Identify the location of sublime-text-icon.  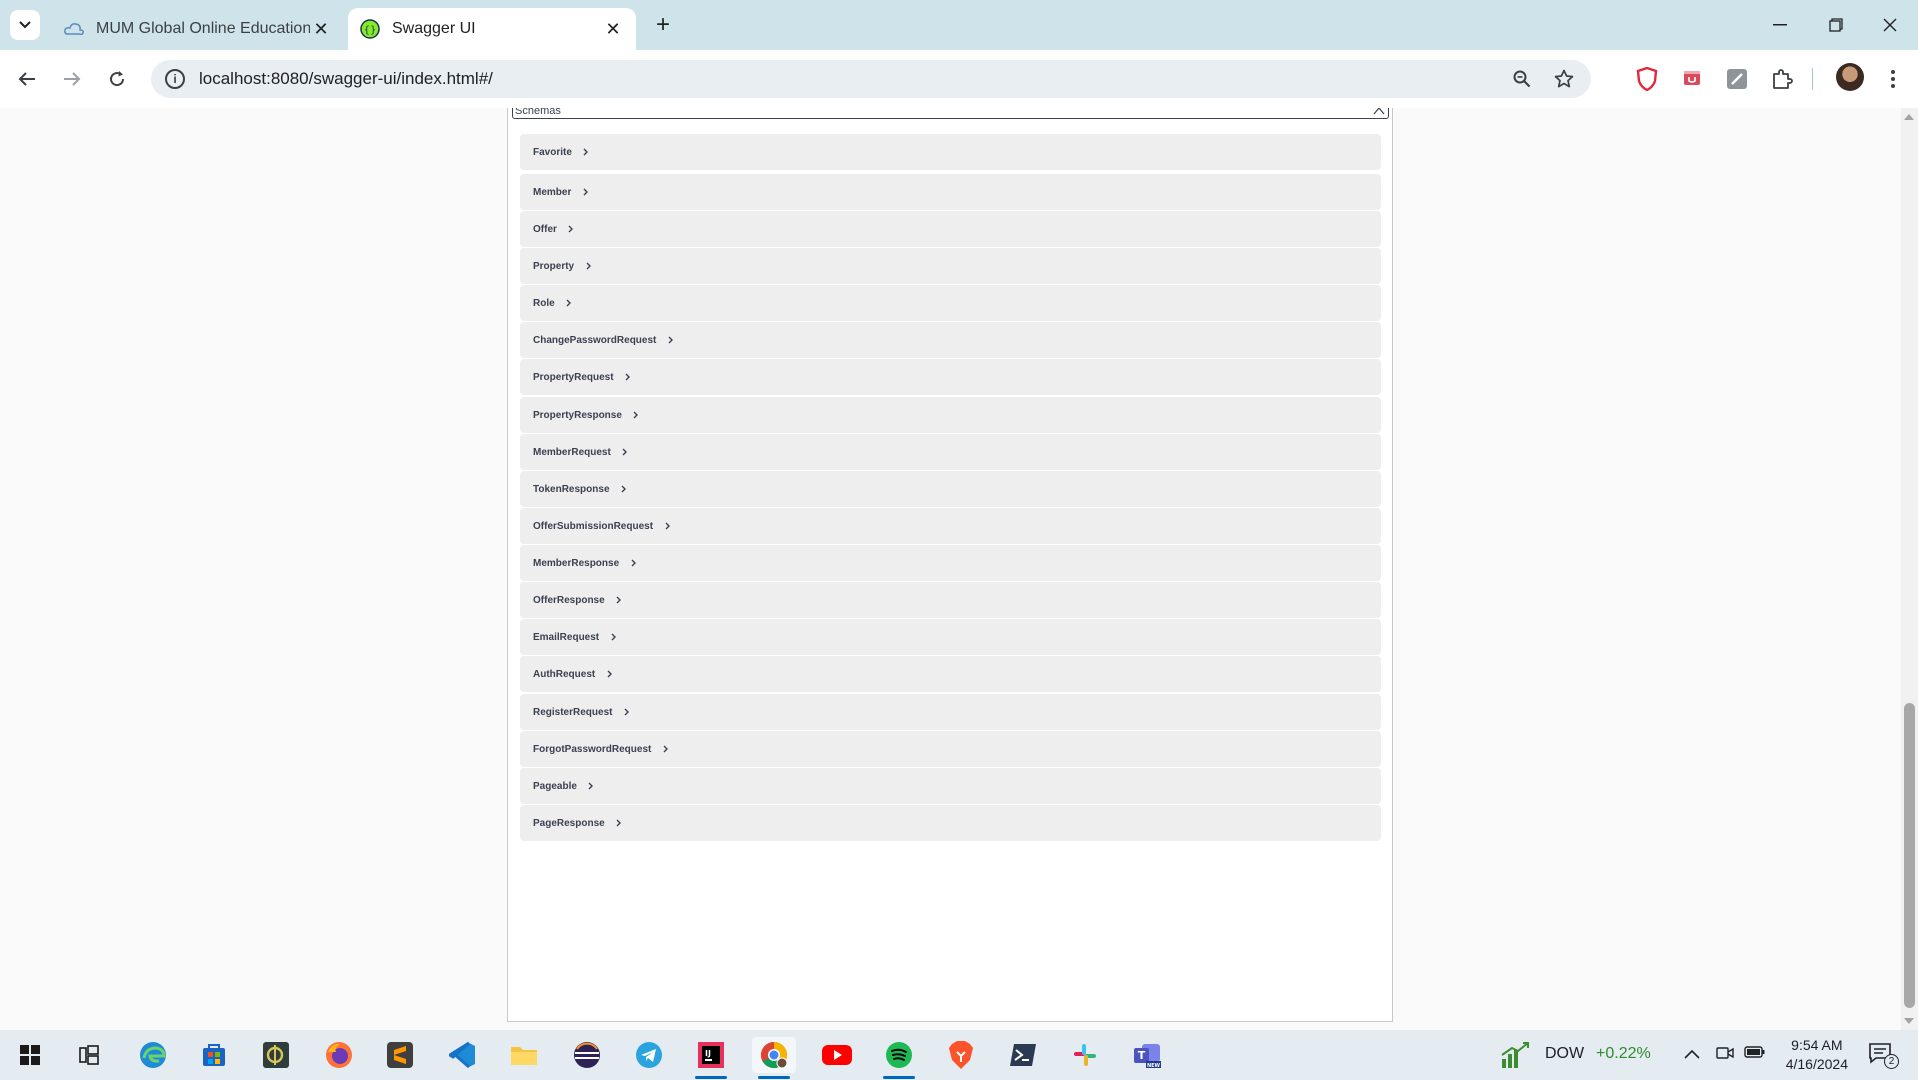
(400, 1055).